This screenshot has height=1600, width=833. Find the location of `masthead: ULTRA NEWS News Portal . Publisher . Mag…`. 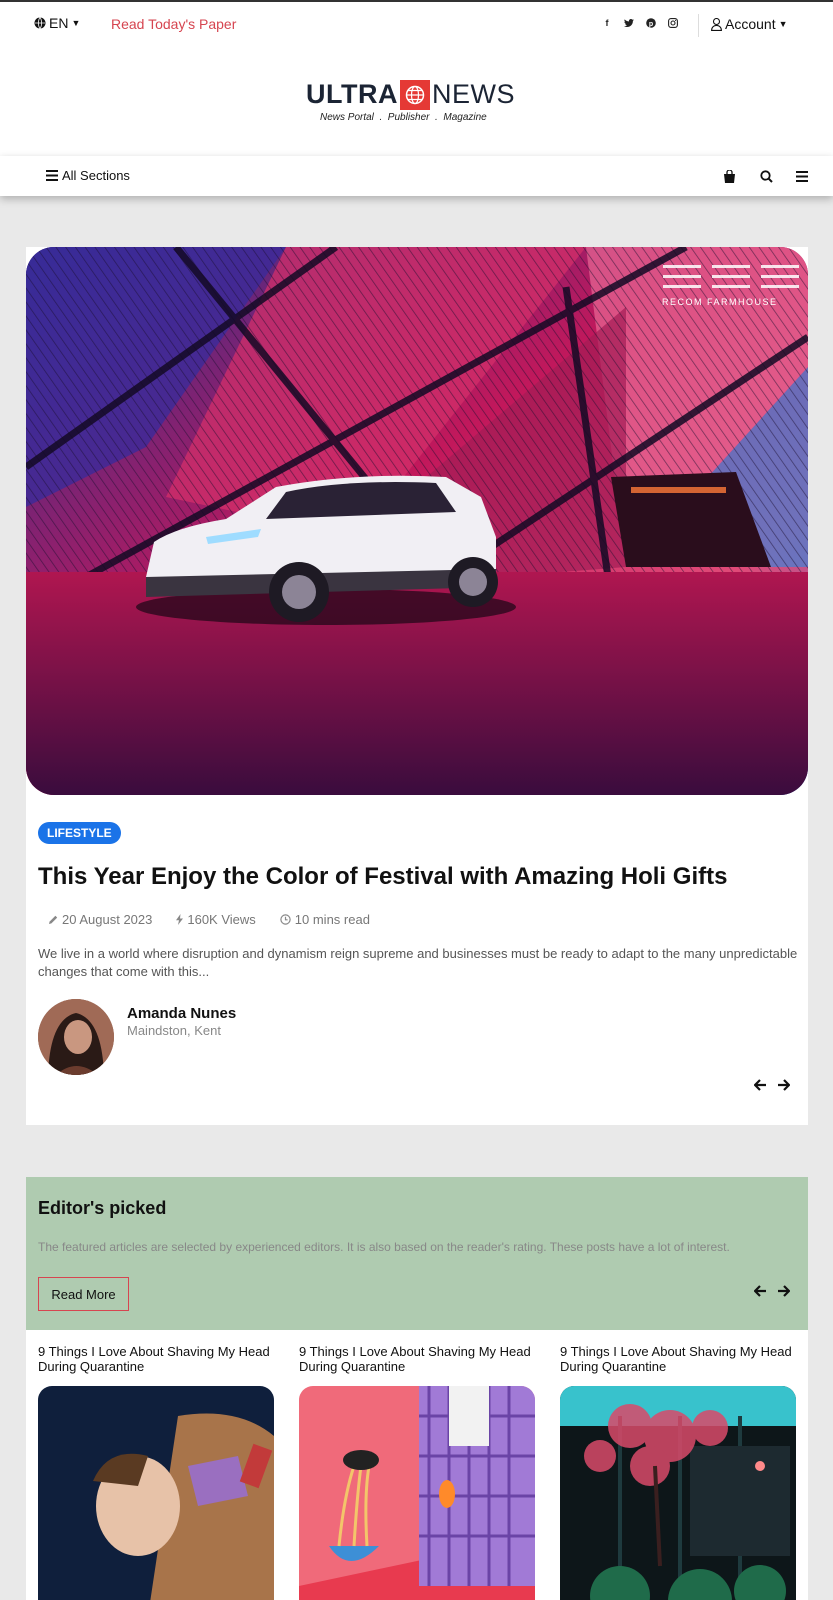

masthead: ULTRA NEWS News Portal . Publisher . Mag… is located at coordinates (416, 101).